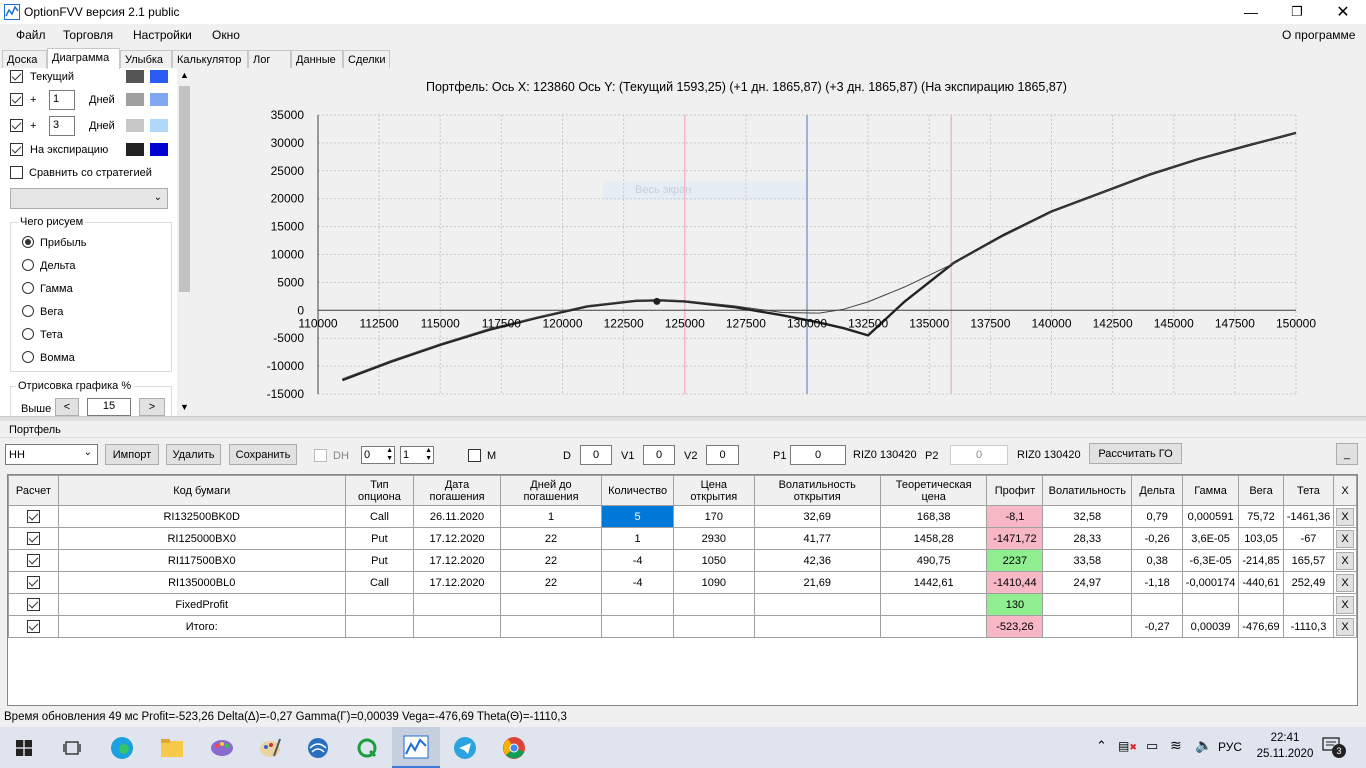 The height and width of the screenshot is (768, 1366). Describe the element at coordinates (1087, 582) in the screenshot. I see `volatility-cell: 24,97` at that location.